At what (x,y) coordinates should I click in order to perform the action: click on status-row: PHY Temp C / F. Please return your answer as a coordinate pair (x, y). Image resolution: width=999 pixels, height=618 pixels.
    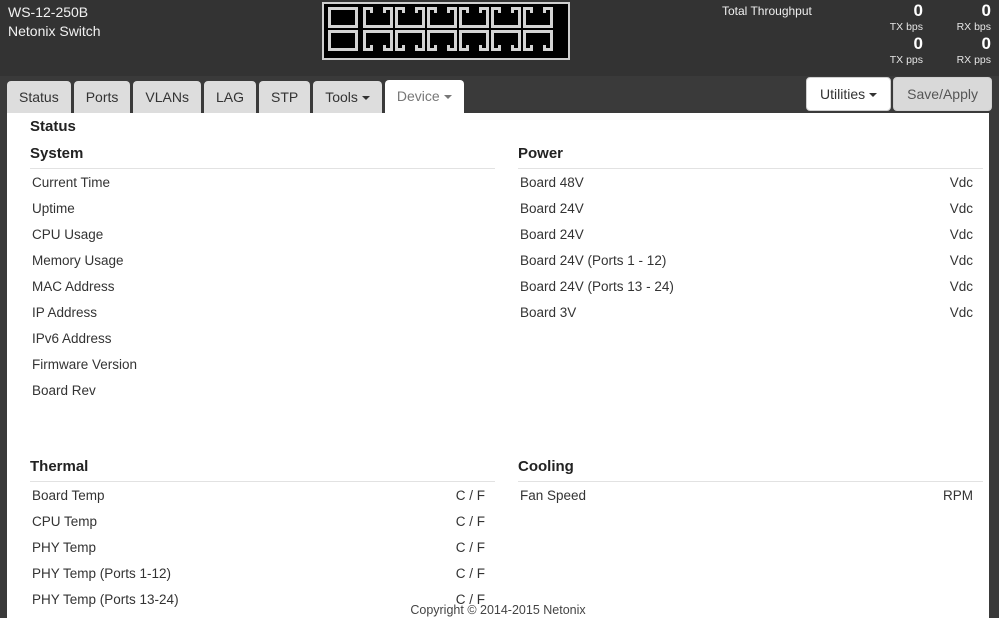
    Looking at the image, I should click on (262, 553).